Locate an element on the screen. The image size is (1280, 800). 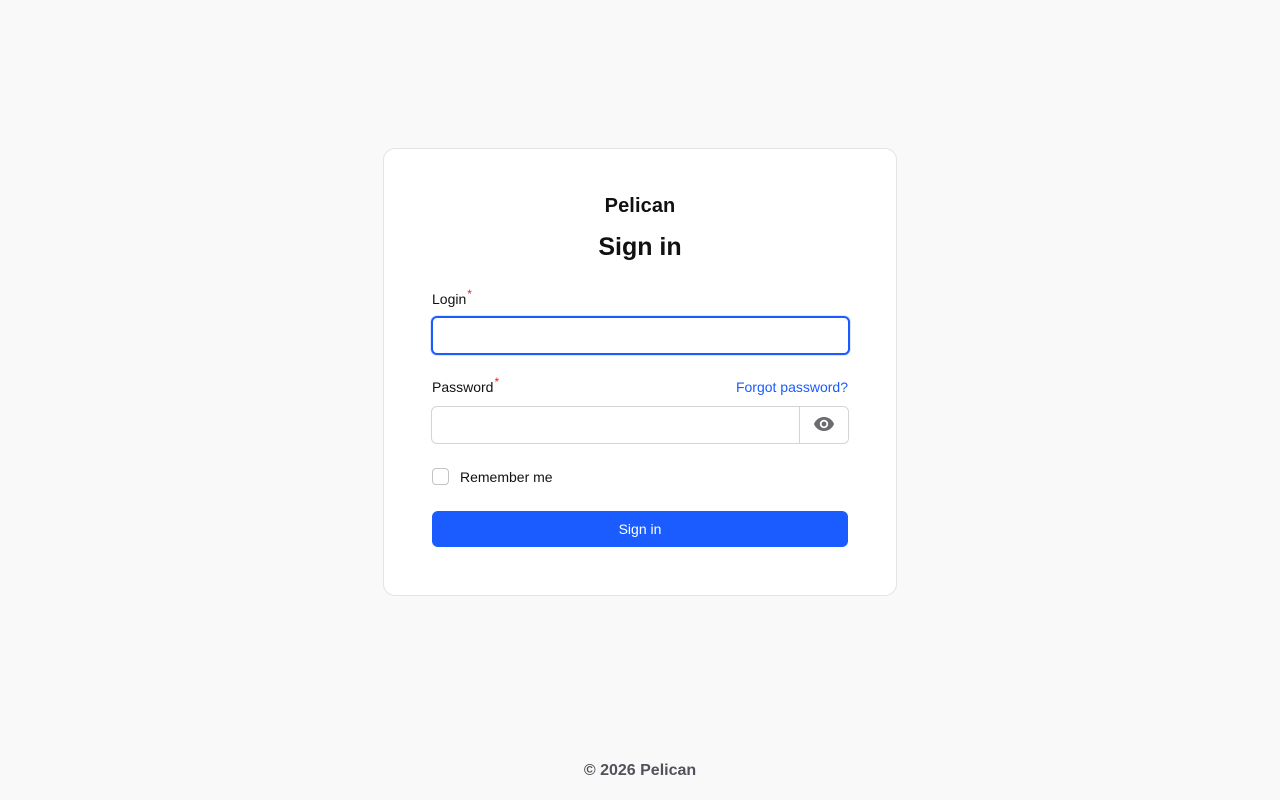
login-label-text: Login is located at coordinates (449, 299).